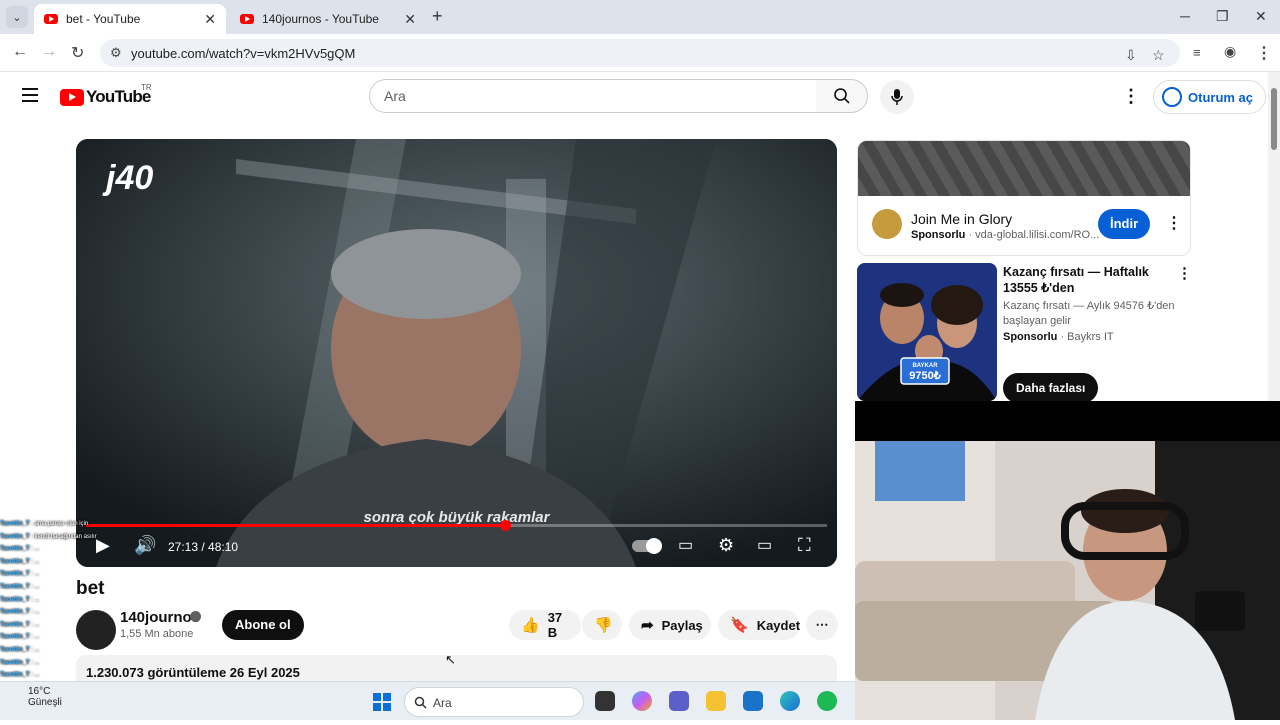 Image resolution: width=1280 pixels, height=725 pixels. I want to click on bookmark-icon: 🔖, so click(739, 625).